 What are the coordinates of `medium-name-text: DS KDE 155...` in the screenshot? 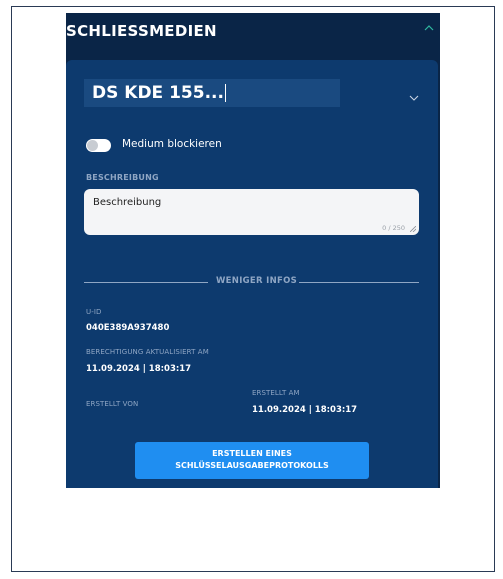 It's located at (158, 93).